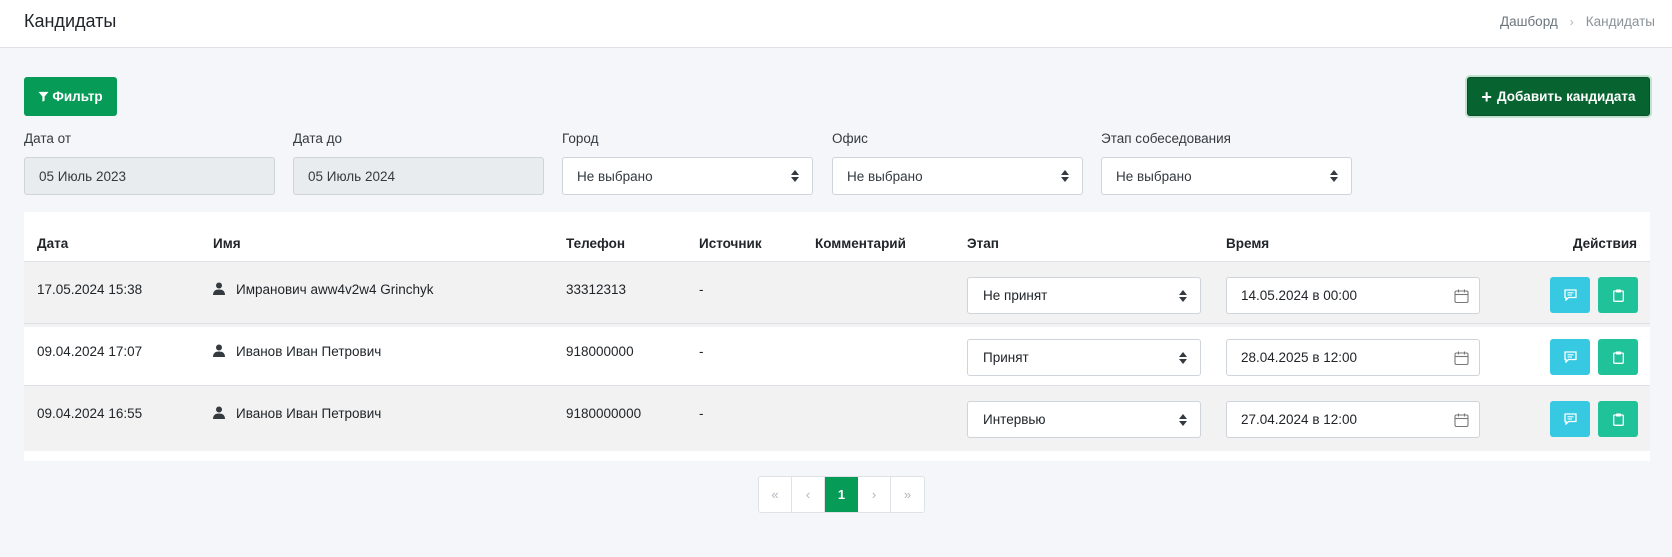  I want to click on row-stage-select: Интервью, so click(1084, 419).